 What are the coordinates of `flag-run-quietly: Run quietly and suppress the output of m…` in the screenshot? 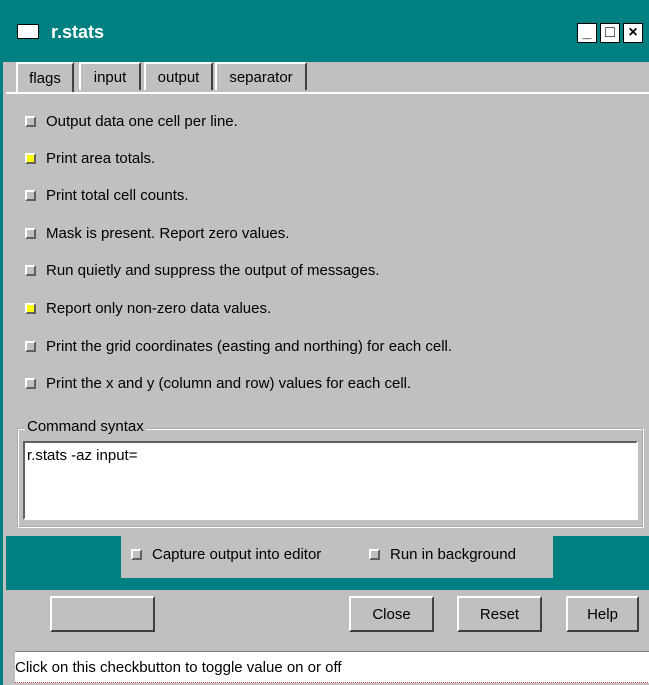 It's located at (202, 270).